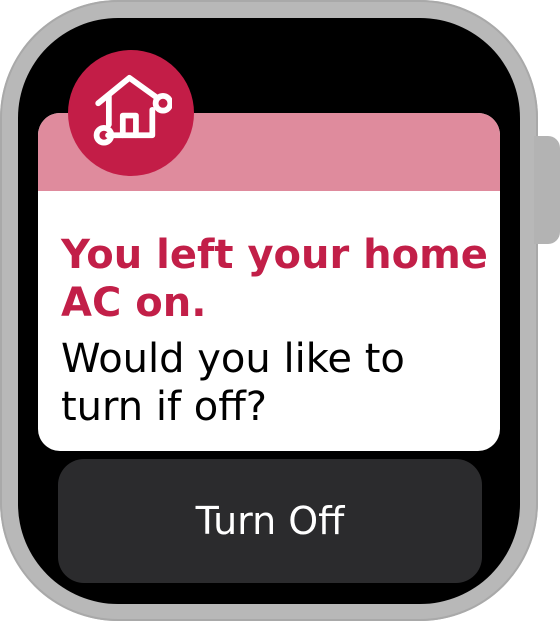  I want to click on notification-message: Would you like to turn if off?, so click(233, 383).